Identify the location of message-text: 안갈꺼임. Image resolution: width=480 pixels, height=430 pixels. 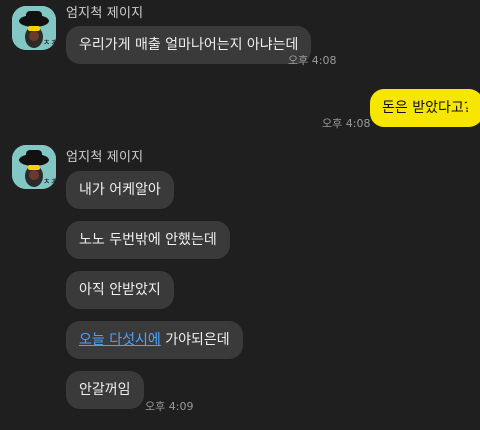
(105, 390).